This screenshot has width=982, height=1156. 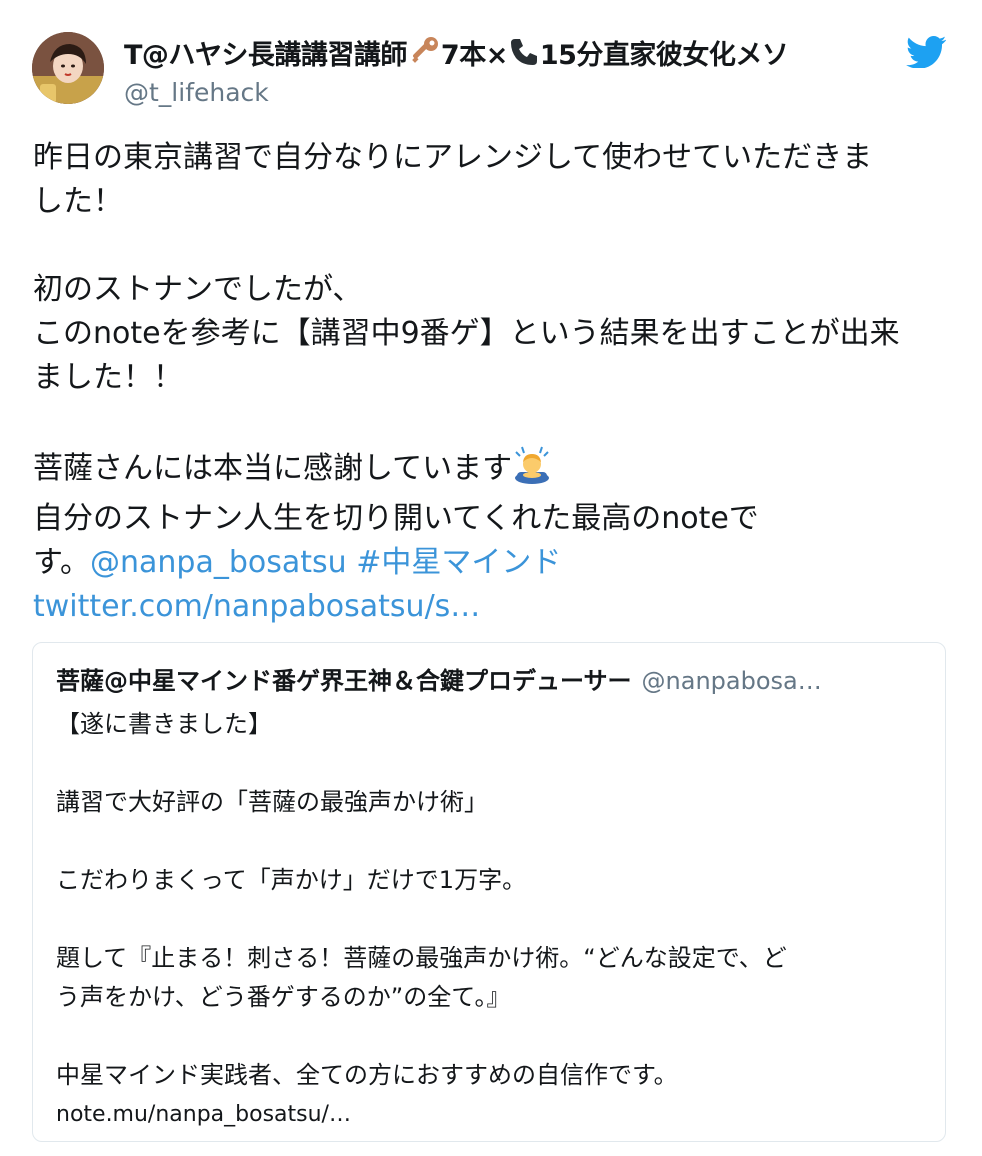 What do you see at coordinates (424, 56) in the screenshot?
I see `key-icon` at bounding box center [424, 56].